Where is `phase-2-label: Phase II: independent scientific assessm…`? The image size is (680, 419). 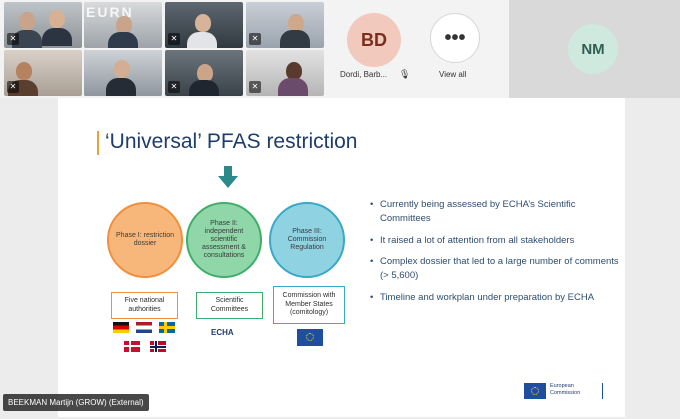 phase-2-label: Phase II: independent scientific assessm… is located at coordinates (224, 239).